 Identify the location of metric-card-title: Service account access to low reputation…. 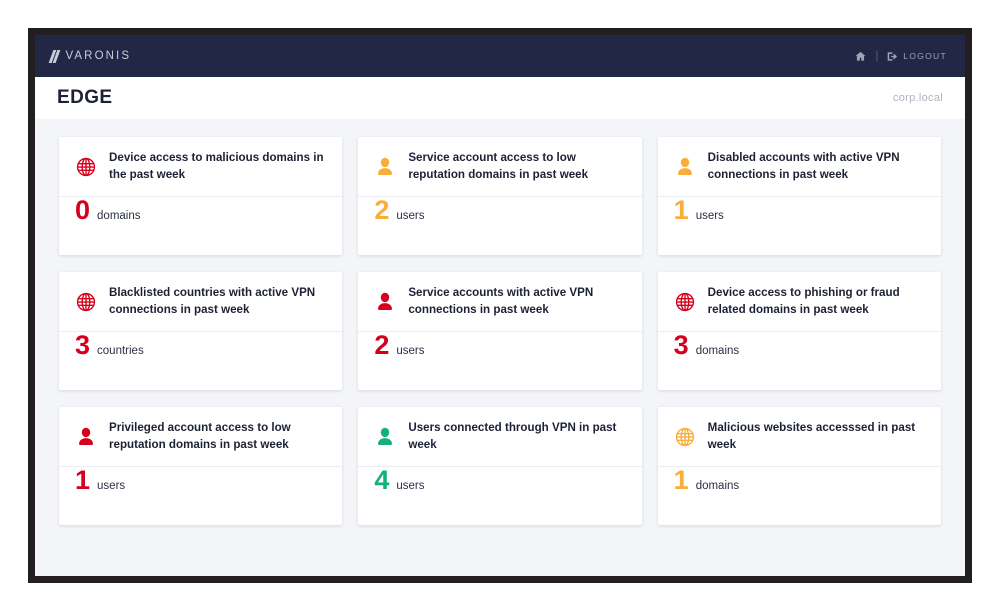
(498, 165).